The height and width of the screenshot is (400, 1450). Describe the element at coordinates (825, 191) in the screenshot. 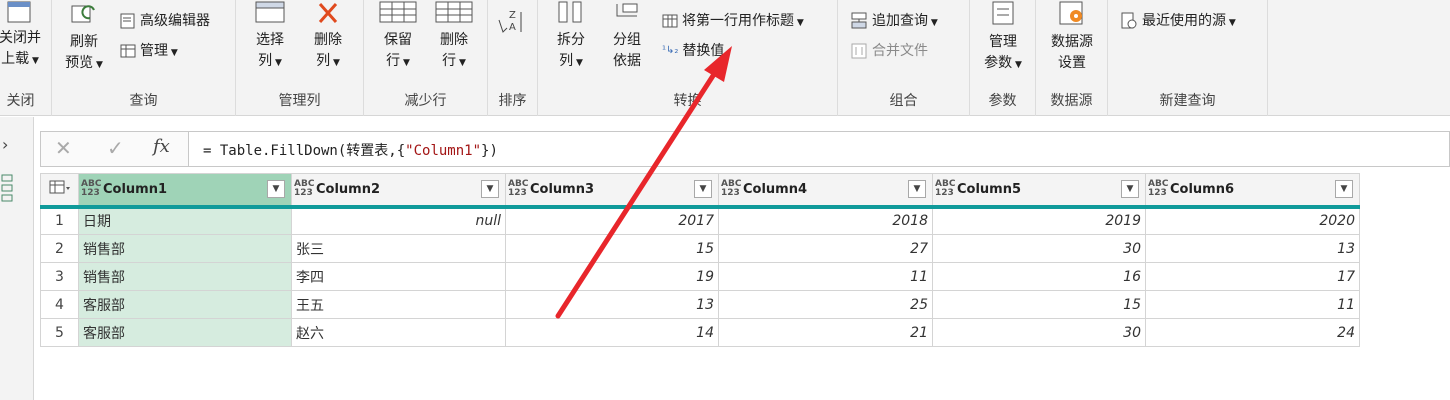

I see `column-header-4: ABC 123 Column4 ▼` at that location.